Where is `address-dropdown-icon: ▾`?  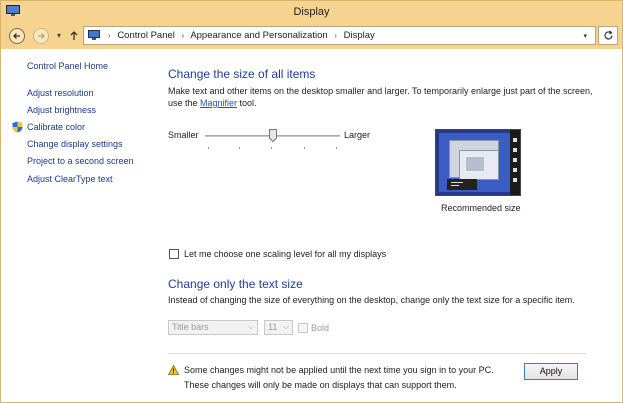
address-dropdown-icon: ▾ is located at coordinates (585, 36).